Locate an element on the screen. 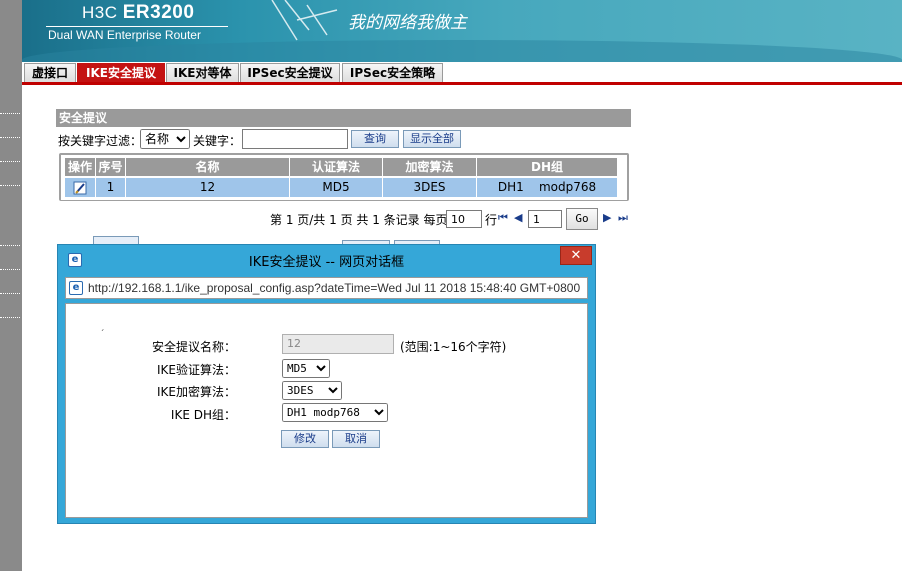  last-page-icon: ⏭ is located at coordinates (623, 218).